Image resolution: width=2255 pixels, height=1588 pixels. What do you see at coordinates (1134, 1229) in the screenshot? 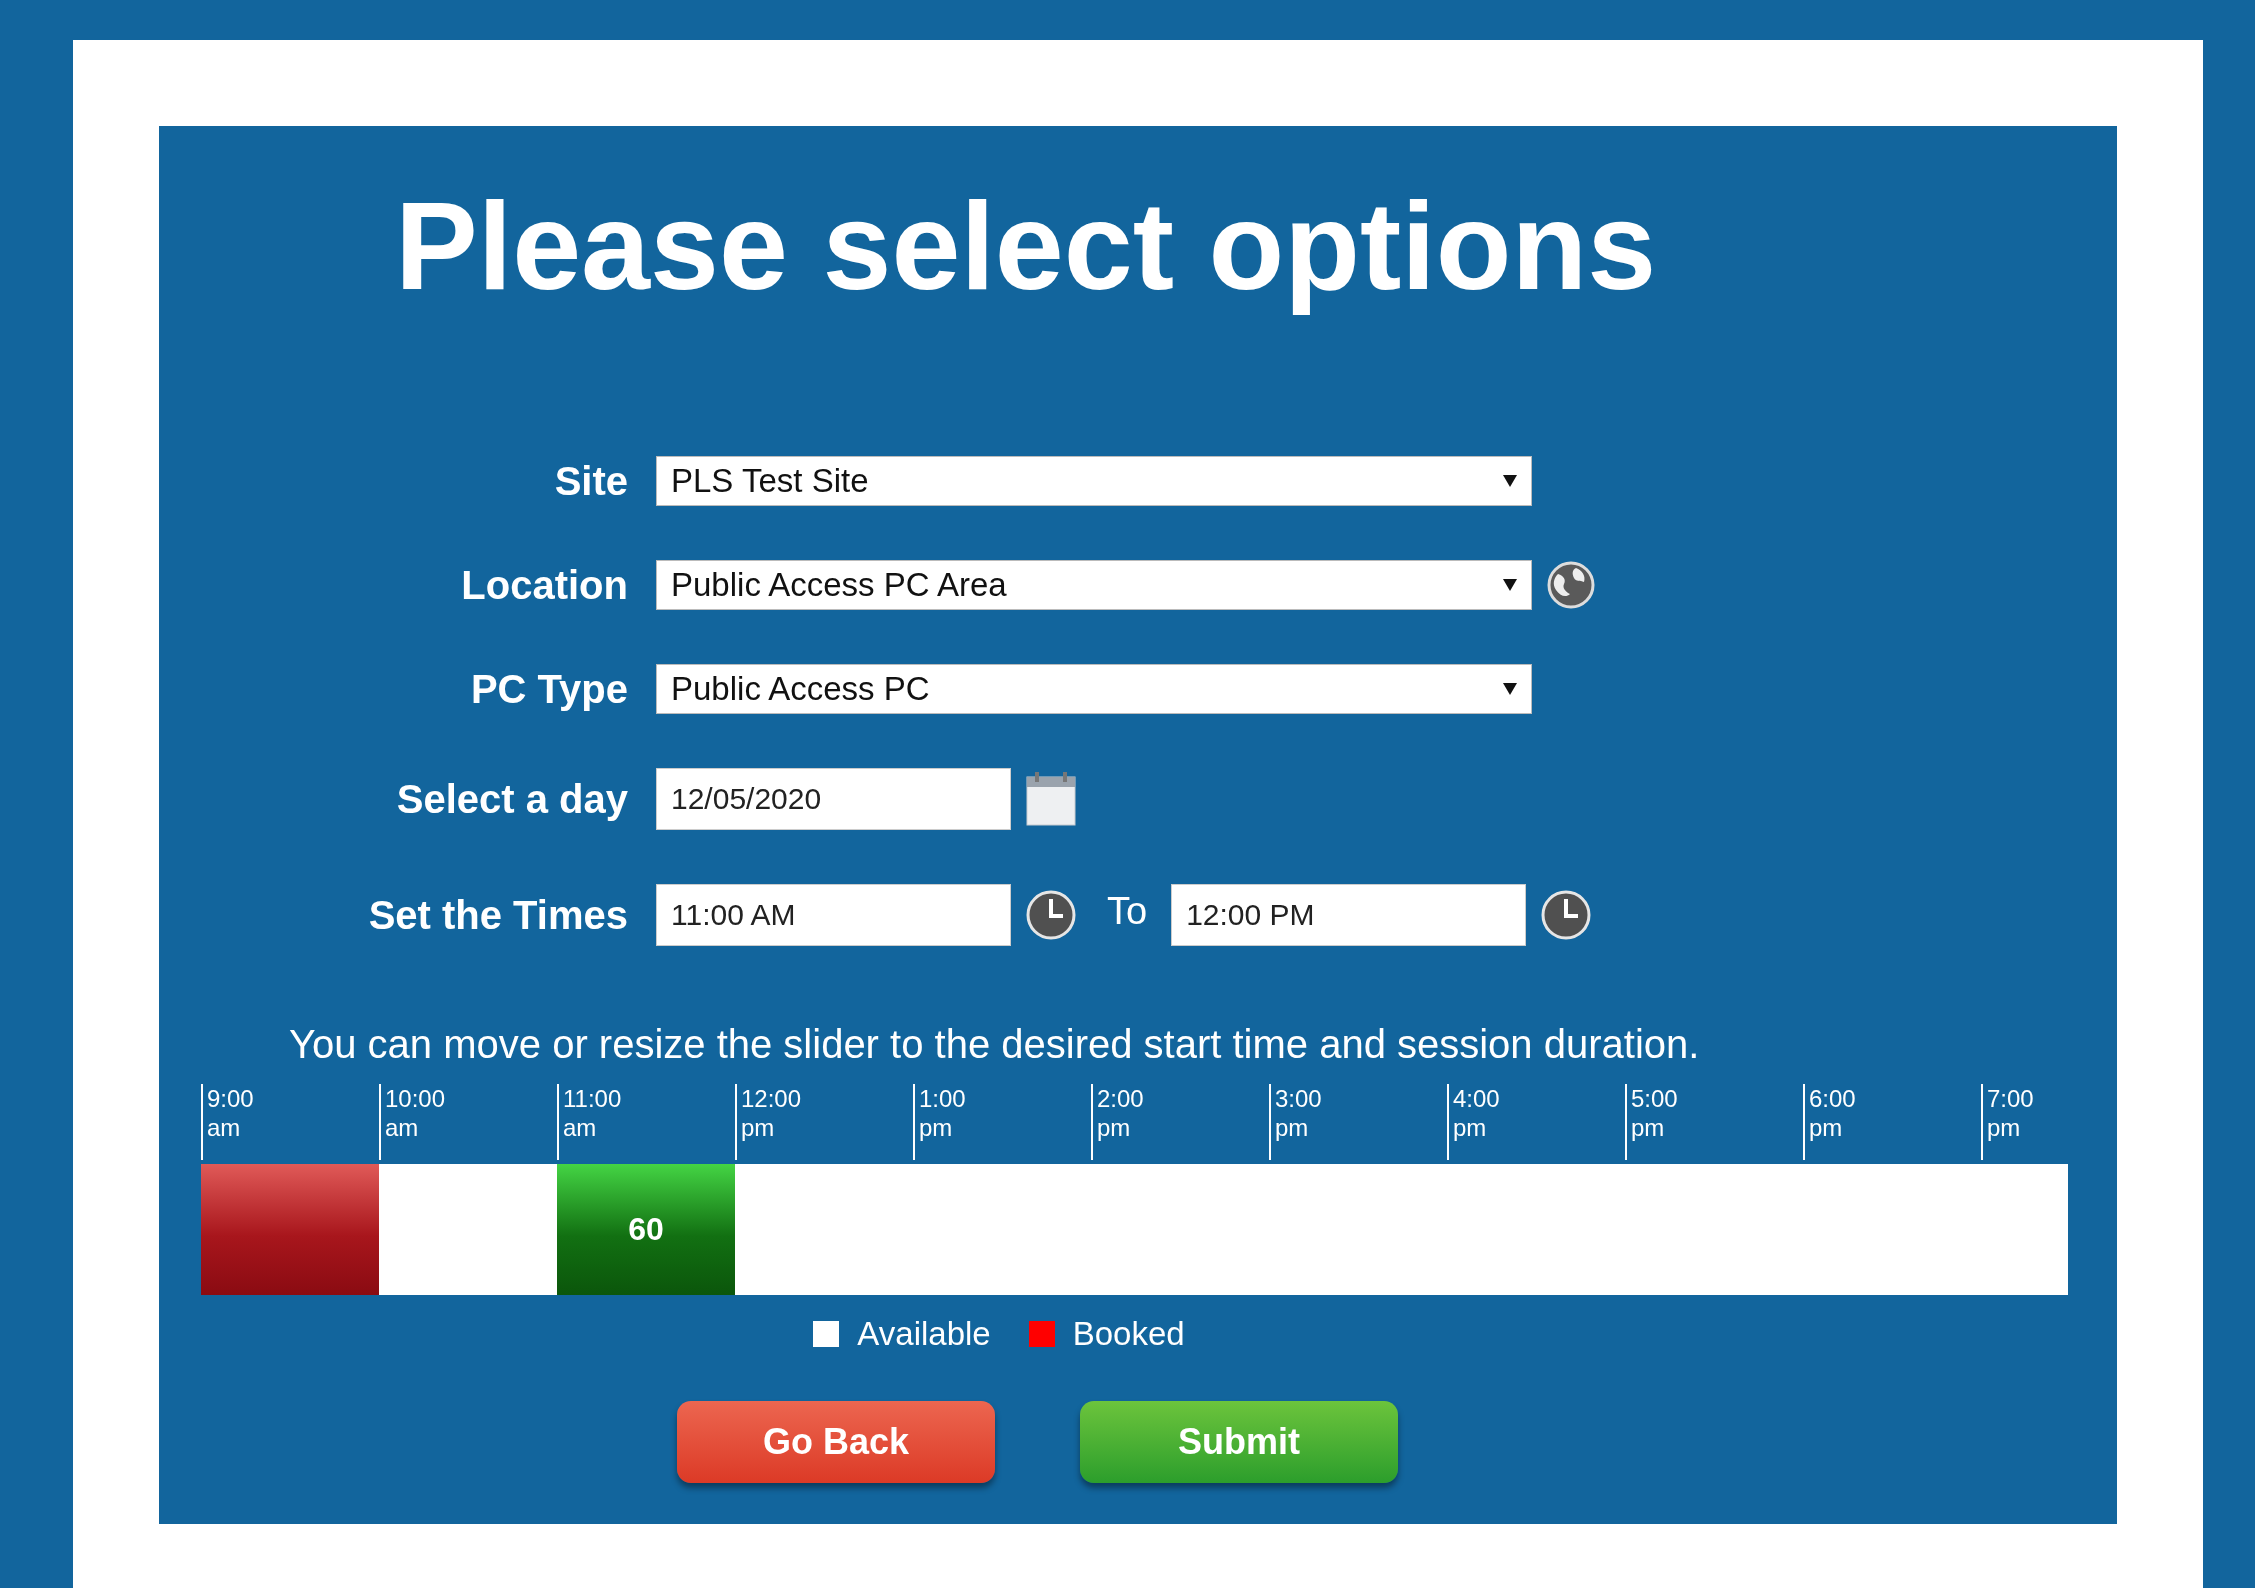
I see `time-slider-track: 60` at bounding box center [1134, 1229].